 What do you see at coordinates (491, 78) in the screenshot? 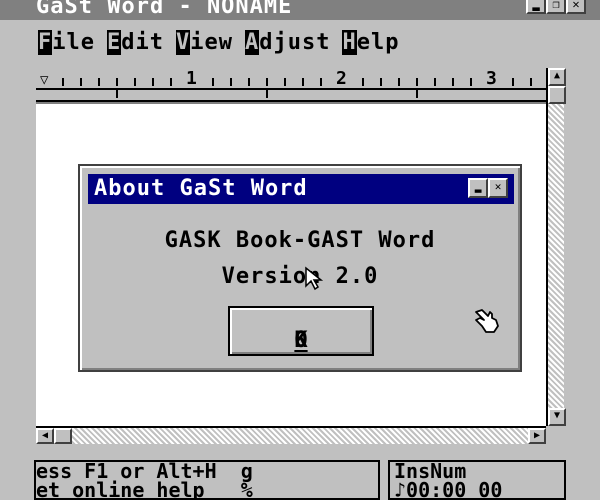
I see `ruler-number: 3` at bounding box center [491, 78].